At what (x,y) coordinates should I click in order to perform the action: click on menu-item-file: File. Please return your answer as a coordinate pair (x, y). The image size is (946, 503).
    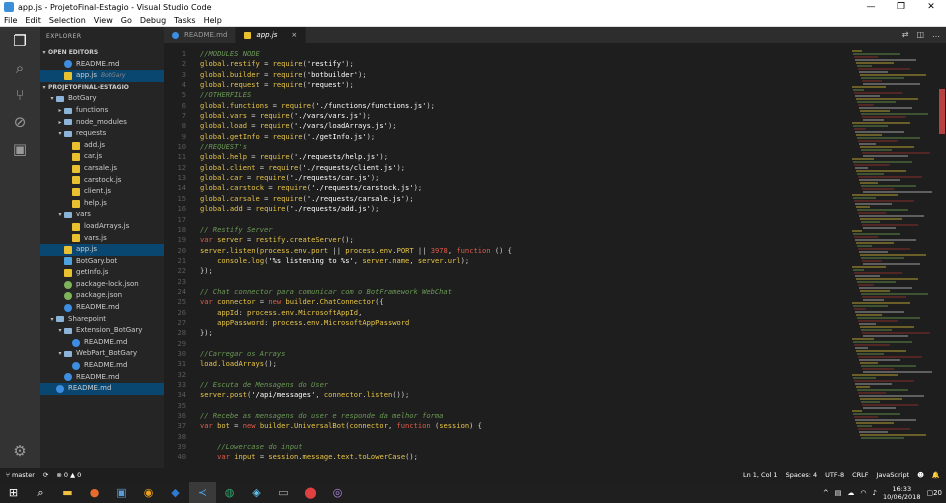
    Looking at the image, I should click on (10, 20).